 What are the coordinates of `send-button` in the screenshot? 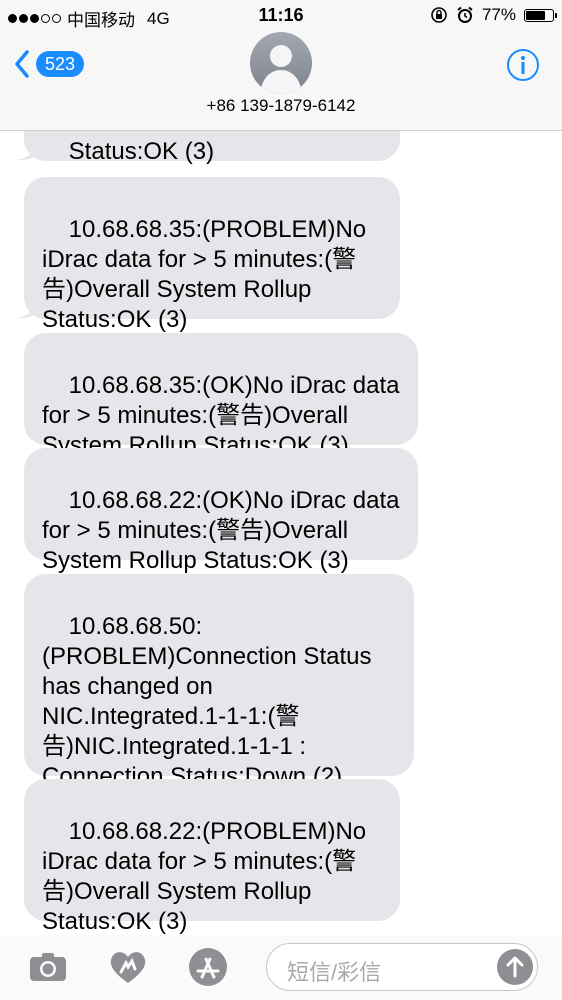 It's located at (515, 967).